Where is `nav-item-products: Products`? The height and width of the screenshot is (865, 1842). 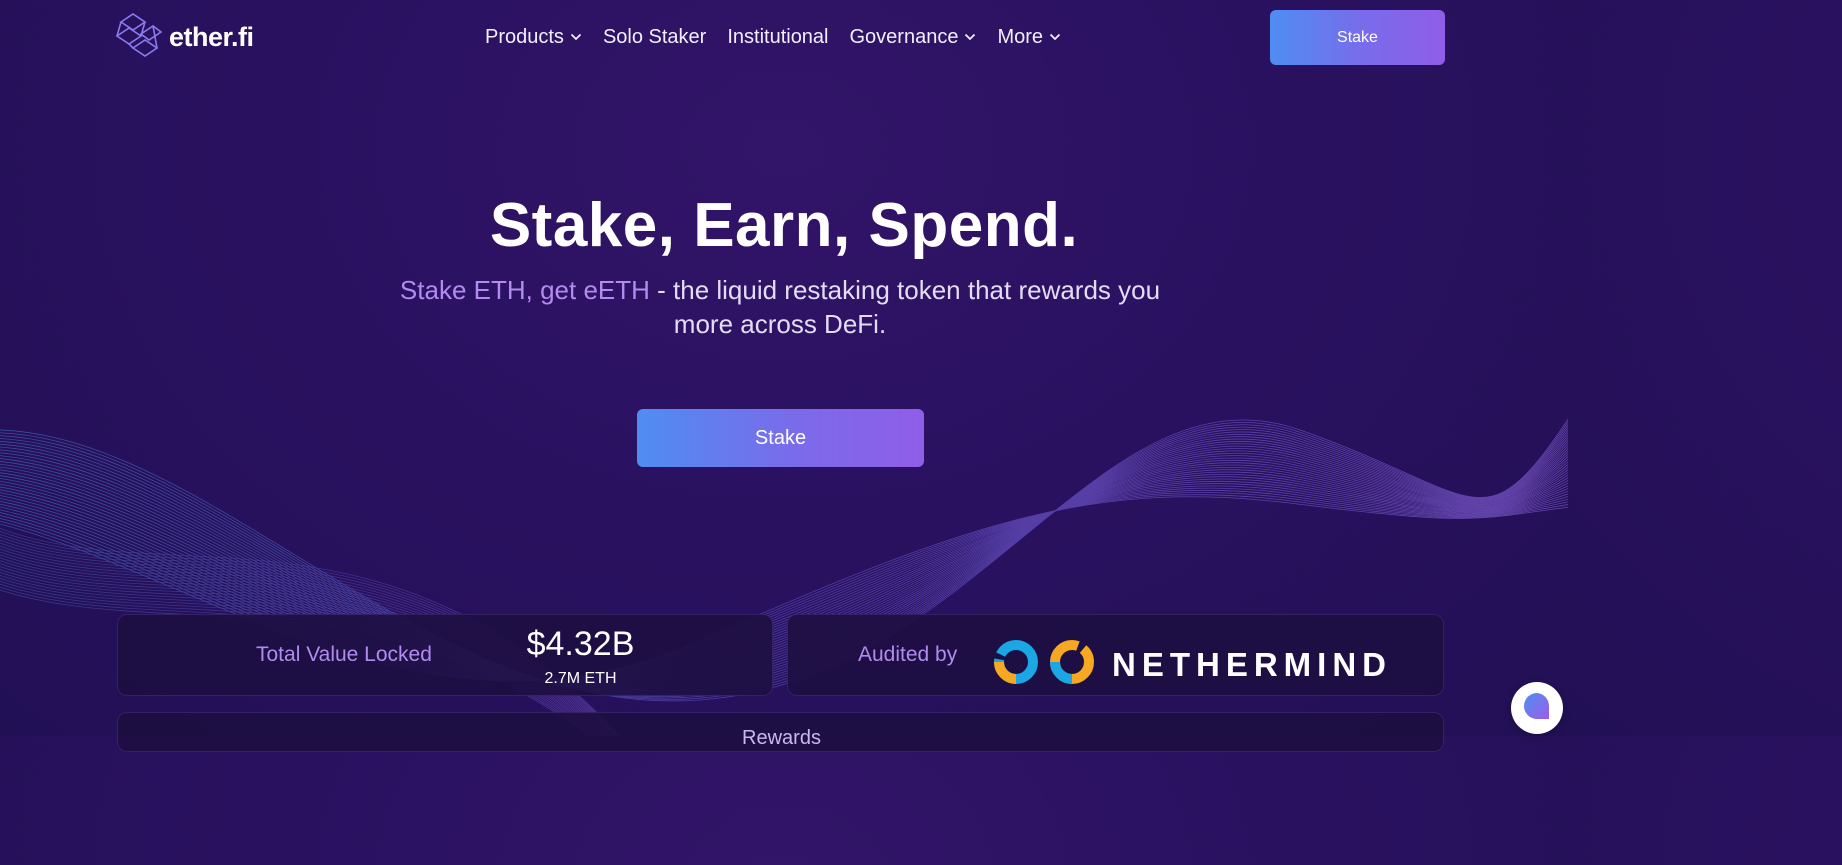
nav-item-products: Products is located at coordinates (533, 37).